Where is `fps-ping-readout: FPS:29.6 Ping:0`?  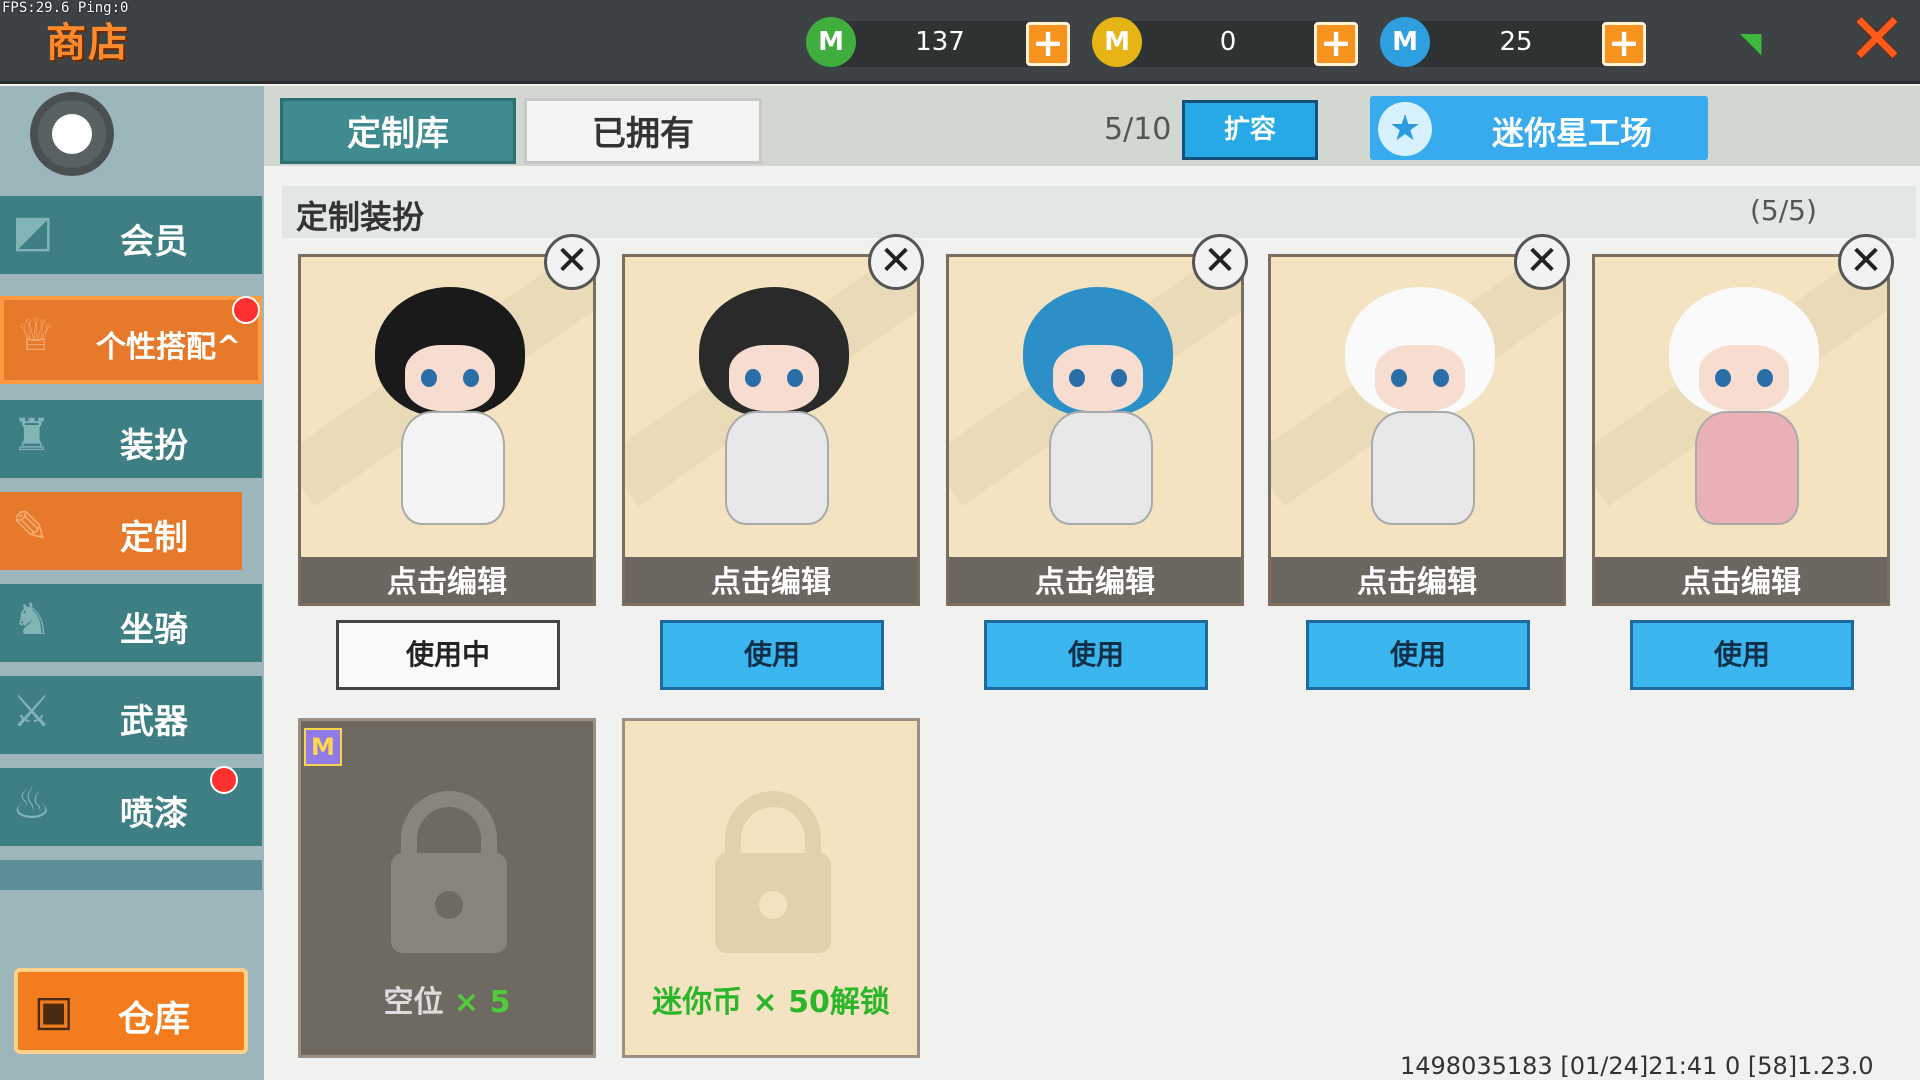
fps-ping-readout: FPS:29.6 Ping:0 is located at coordinates (65, 8).